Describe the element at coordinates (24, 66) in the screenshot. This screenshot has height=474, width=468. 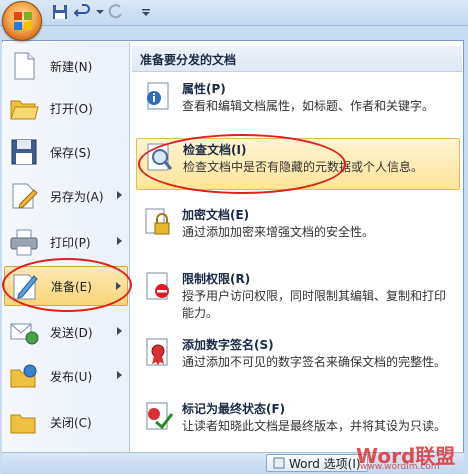
I see `new-document-icon` at that location.